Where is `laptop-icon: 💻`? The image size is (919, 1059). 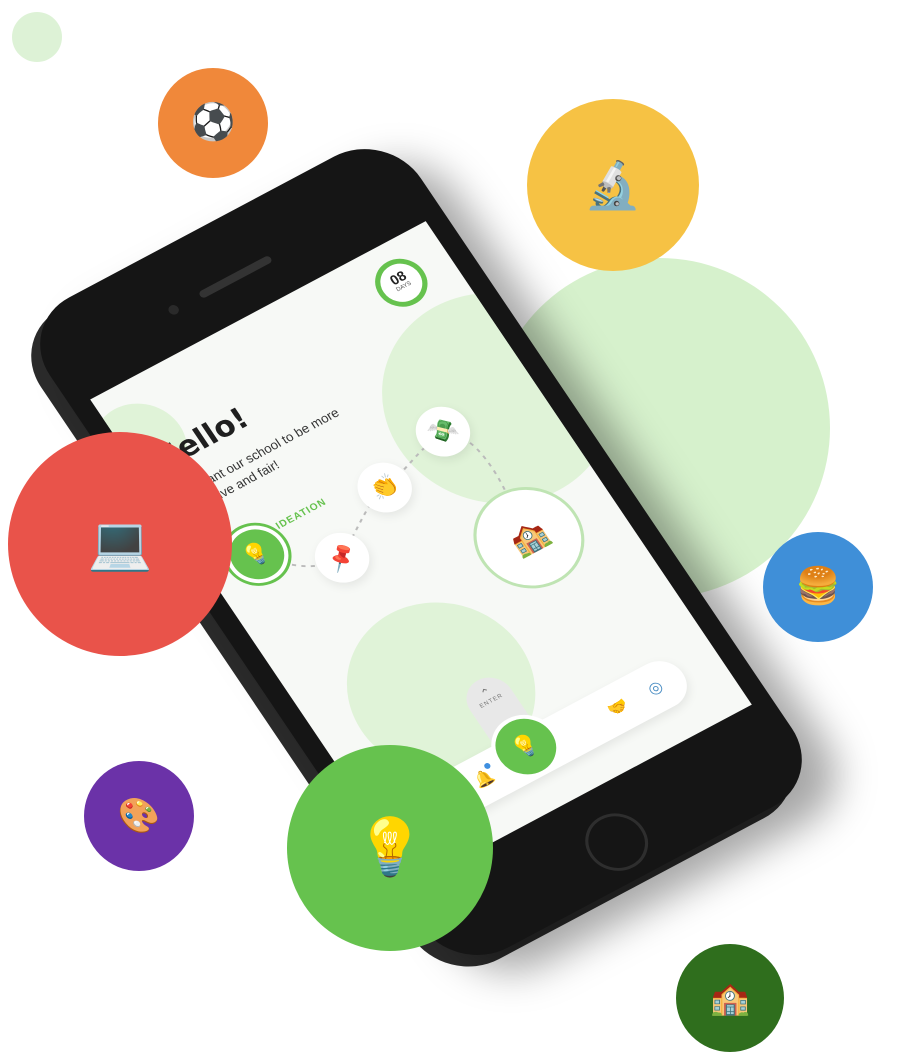
laptop-icon: 💻 is located at coordinates (120, 544).